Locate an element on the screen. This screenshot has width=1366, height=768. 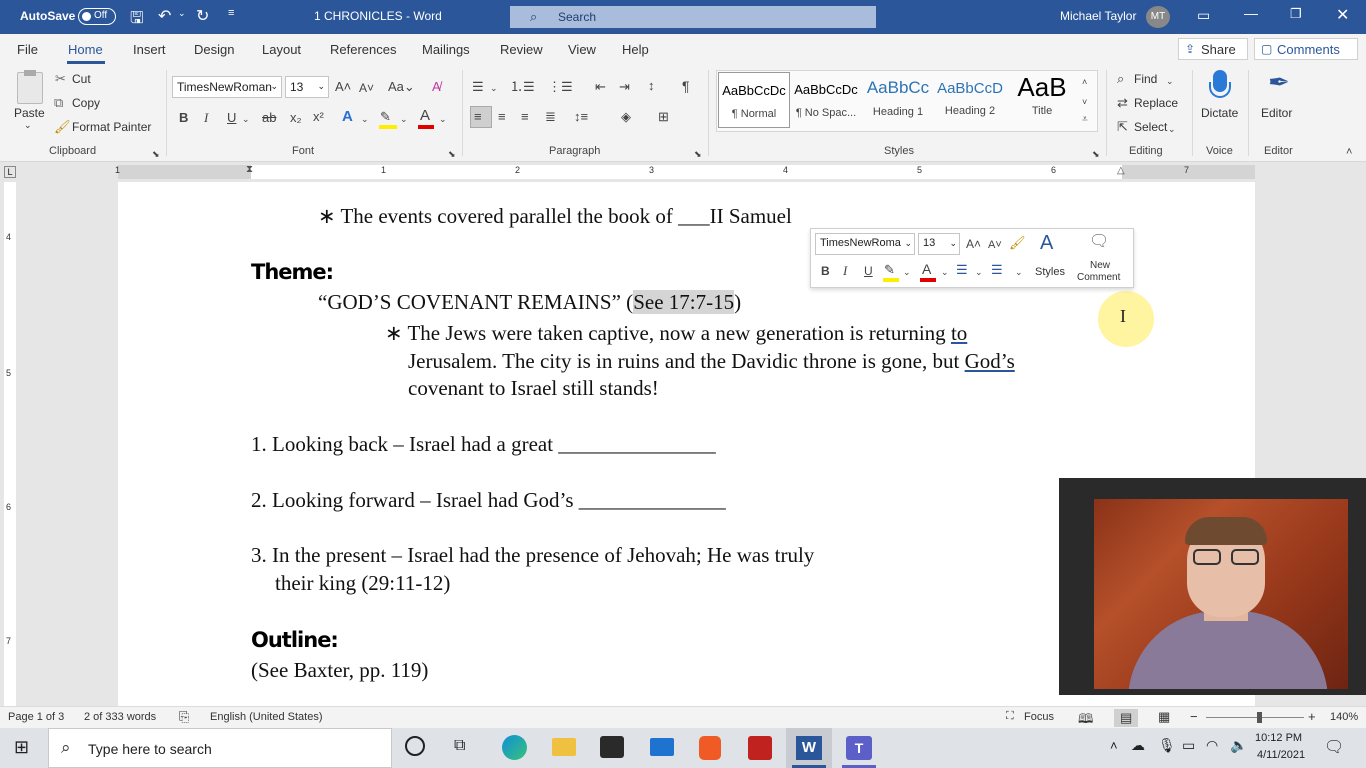
superscript-icon: x² is located at coordinates (318, 117).